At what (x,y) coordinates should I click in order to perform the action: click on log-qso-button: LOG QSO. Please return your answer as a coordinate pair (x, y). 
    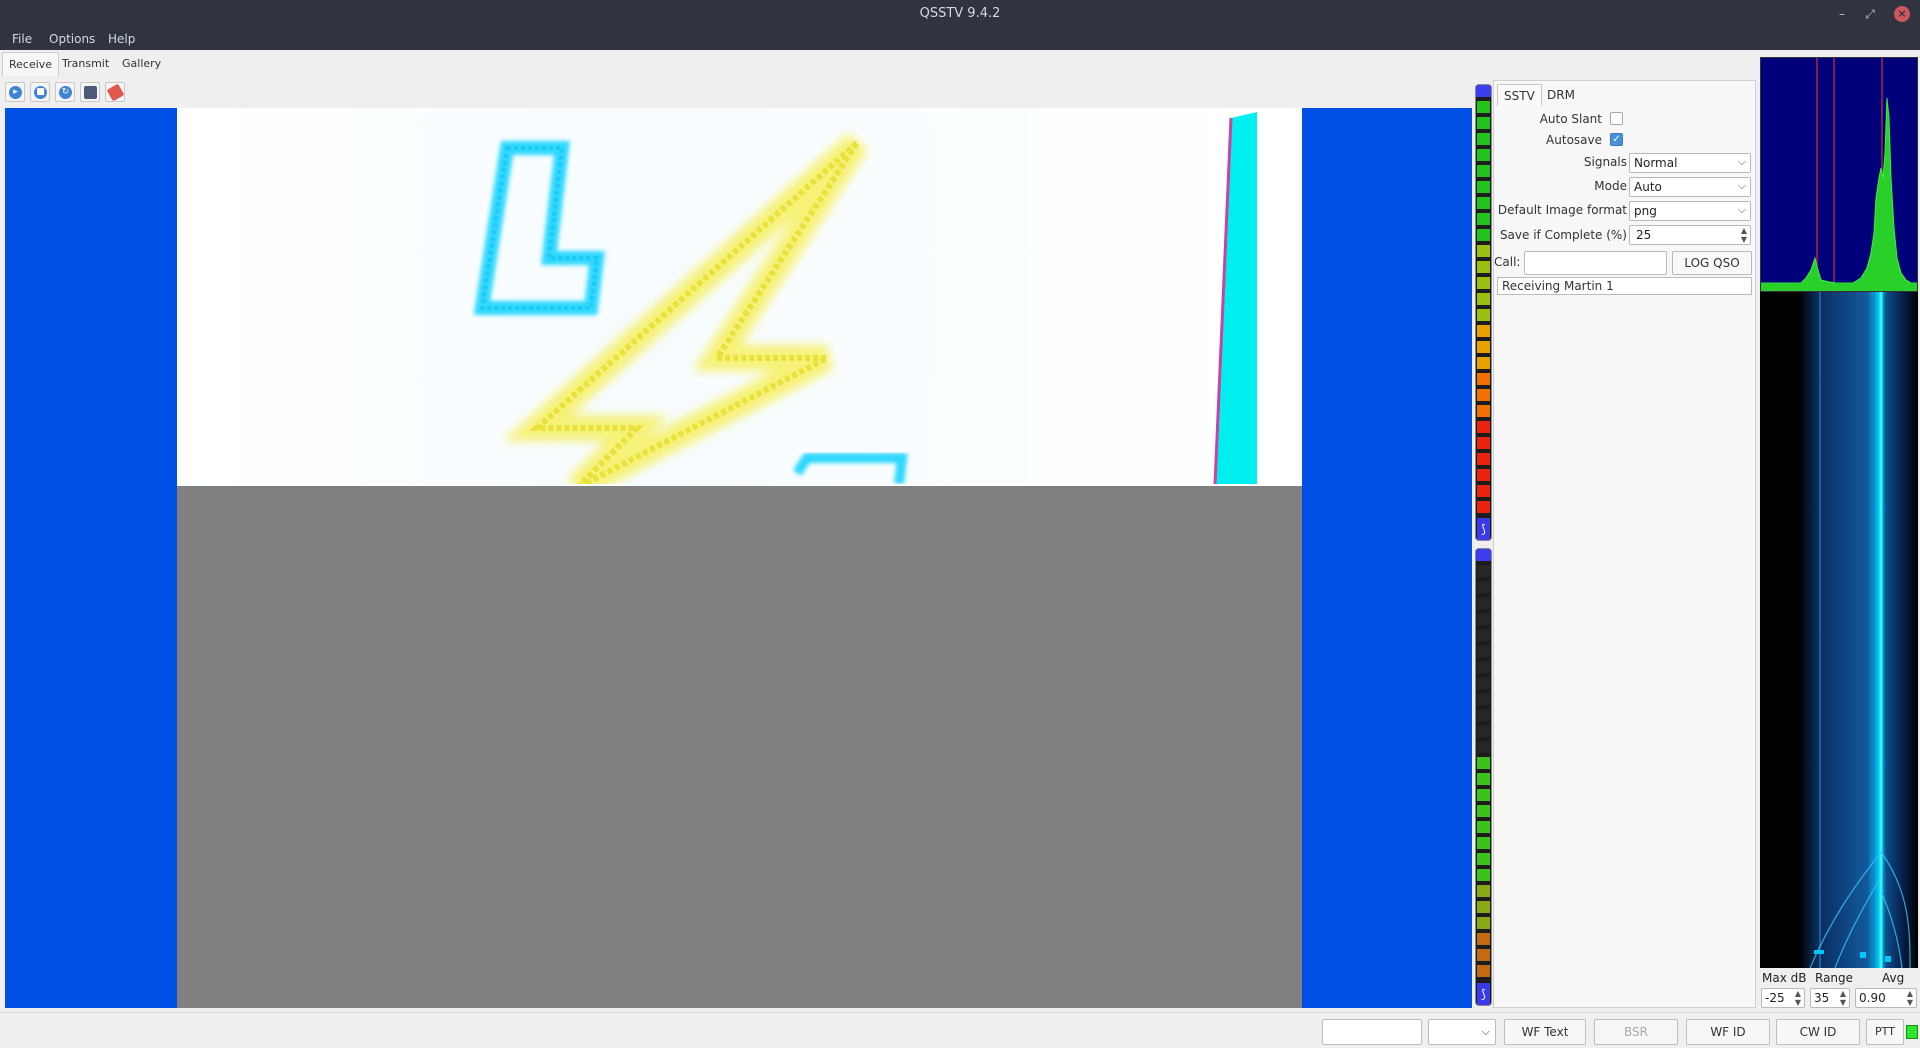
    Looking at the image, I should click on (1712, 263).